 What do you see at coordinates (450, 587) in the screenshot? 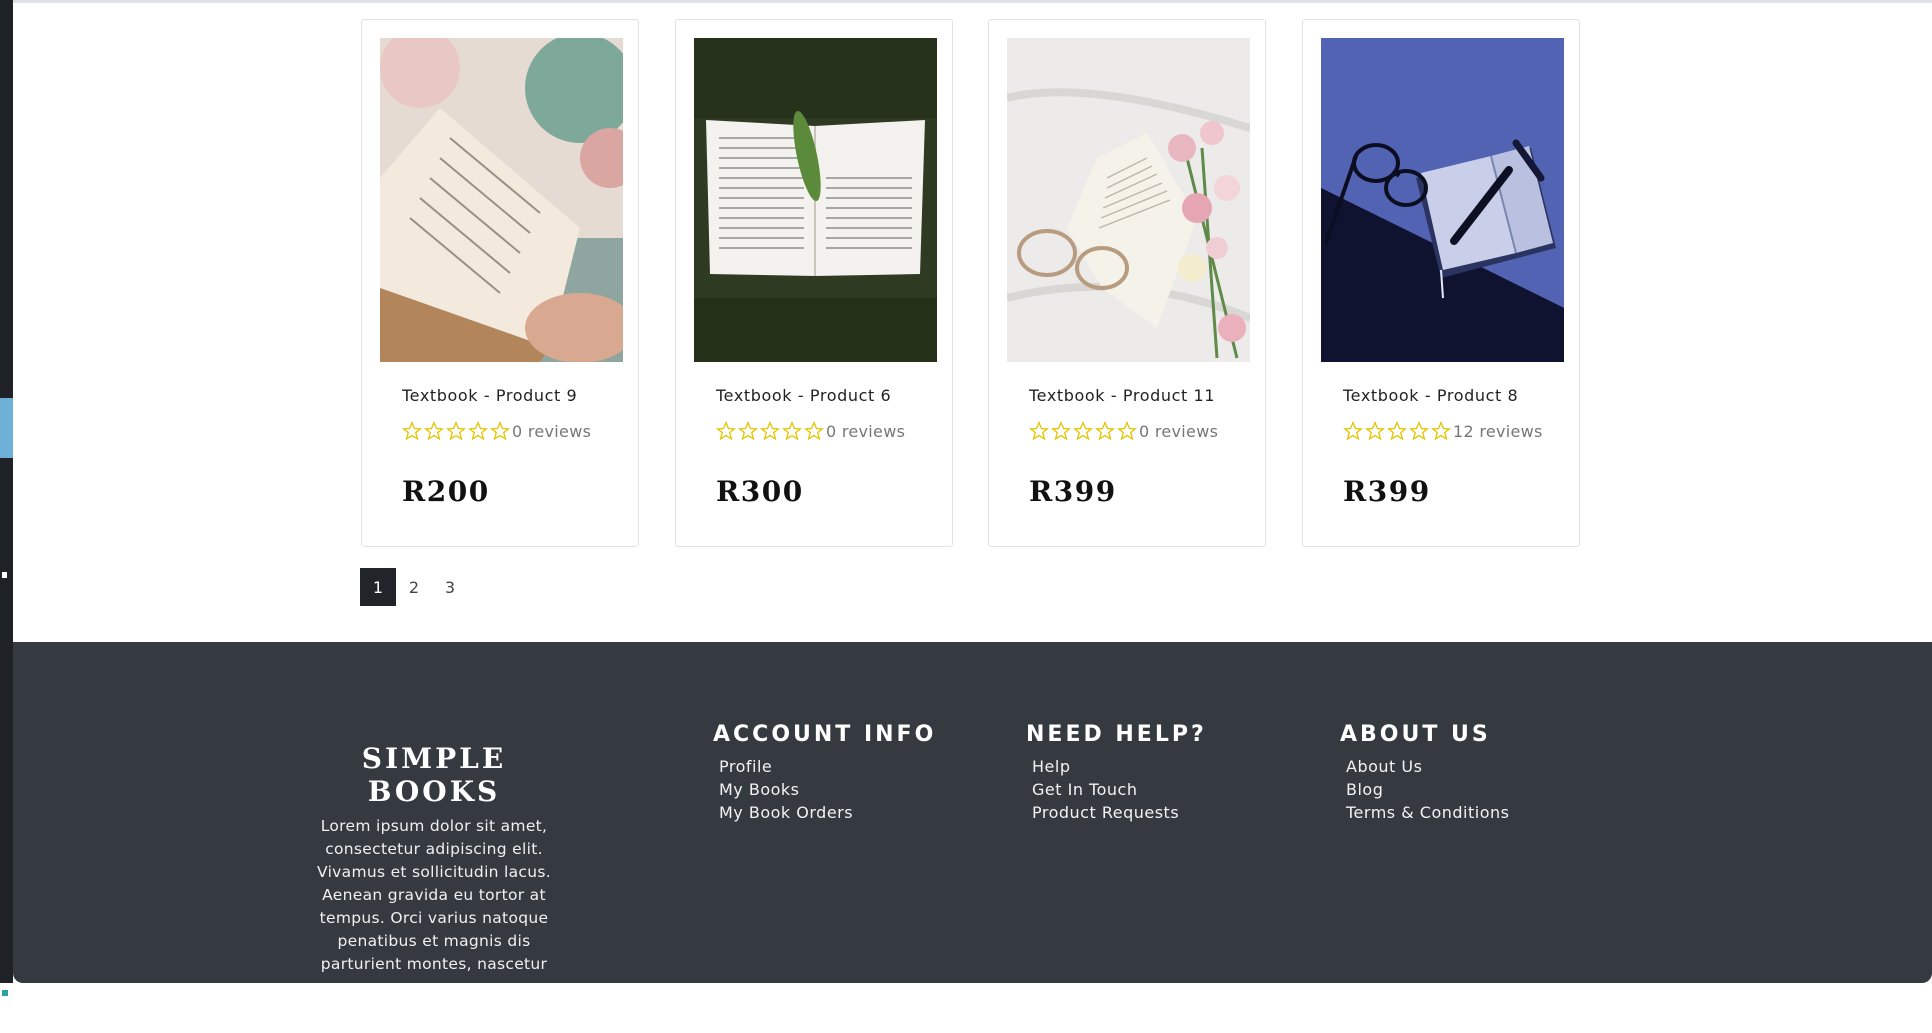
I see `page-button-3: 3` at bounding box center [450, 587].